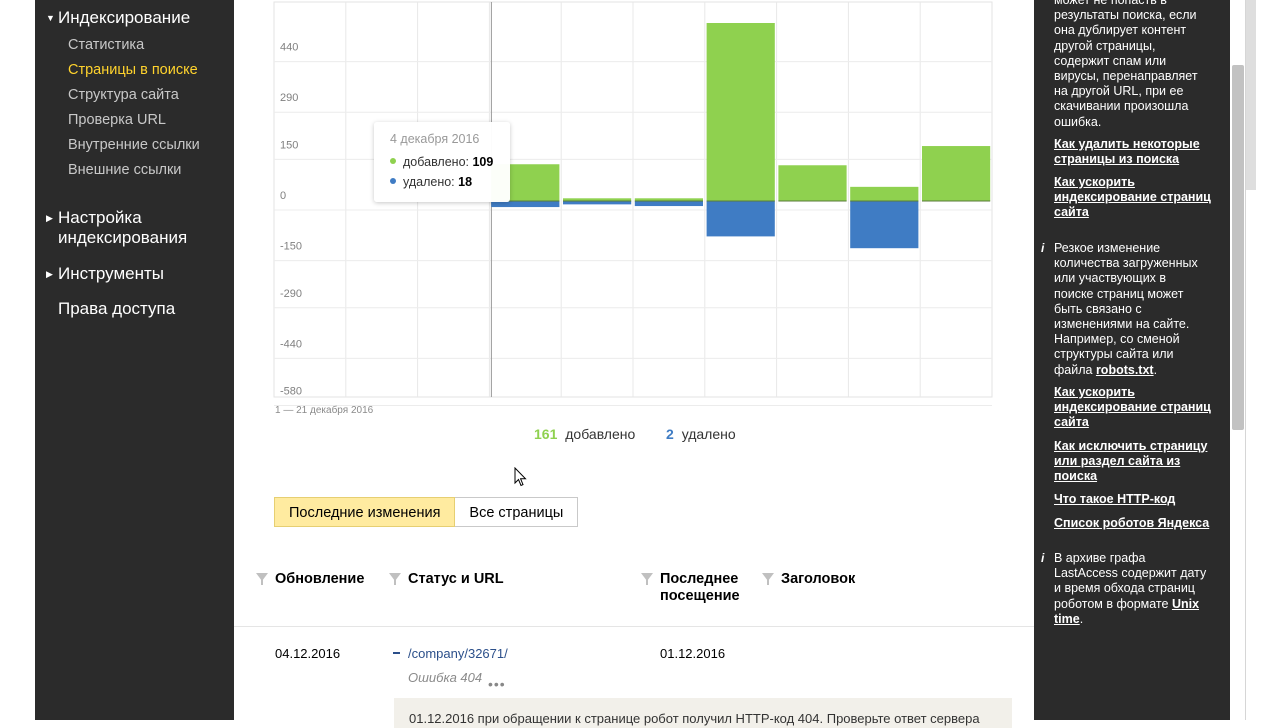 The width and height of the screenshot is (1280, 728). Describe the element at coordinates (289, 145) in the screenshot. I see `y-tick-label: 150` at that location.